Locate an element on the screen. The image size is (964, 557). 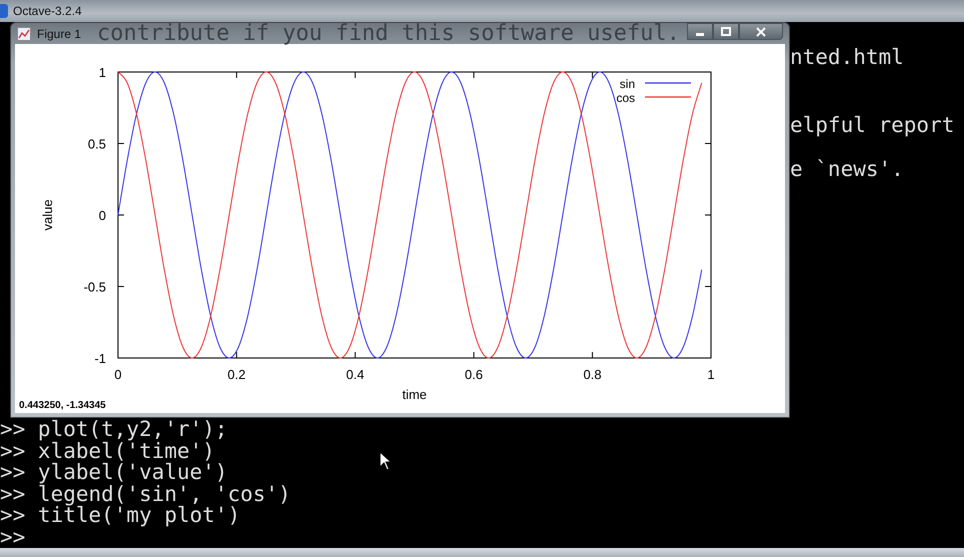
window-title: Octave-3.2.4 is located at coordinates (47, 11).